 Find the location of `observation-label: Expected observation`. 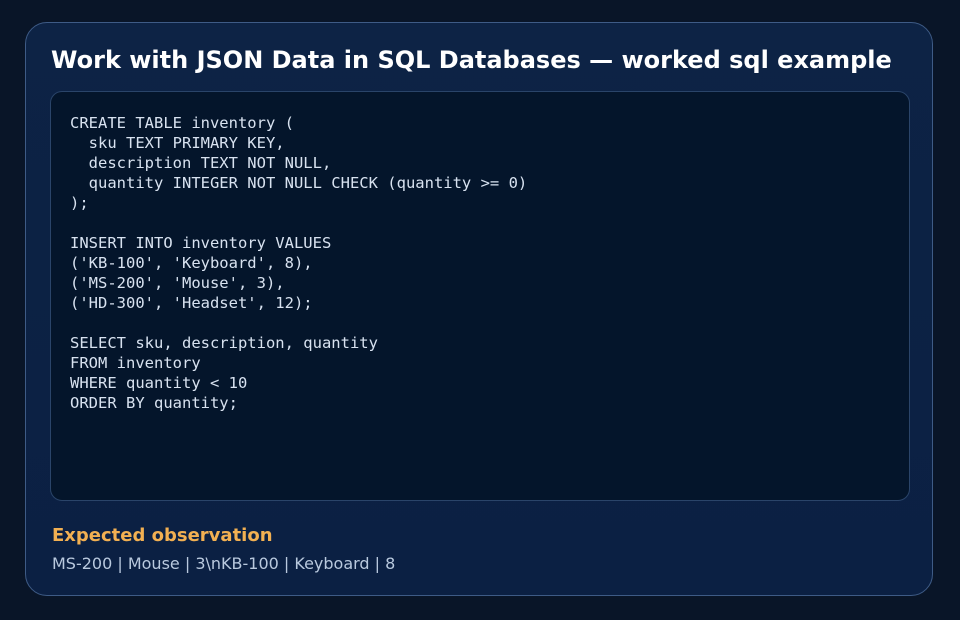

observation-label: Expected observation is located at coordinates (162, 535).